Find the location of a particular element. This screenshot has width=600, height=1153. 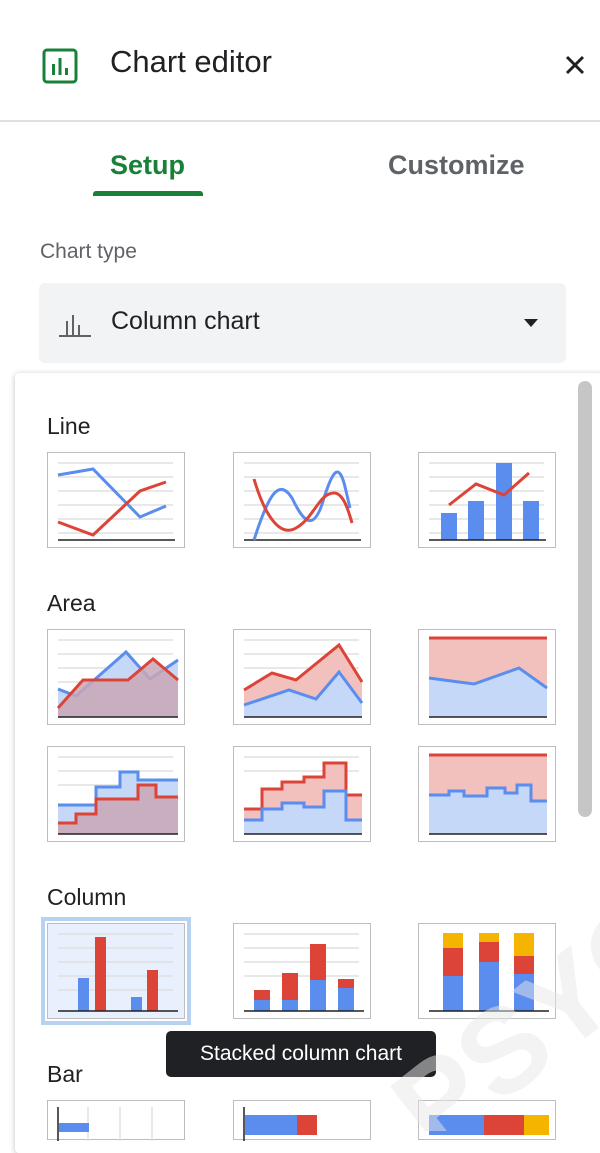

section-label-area: Area is located at coordinates (71, 603).